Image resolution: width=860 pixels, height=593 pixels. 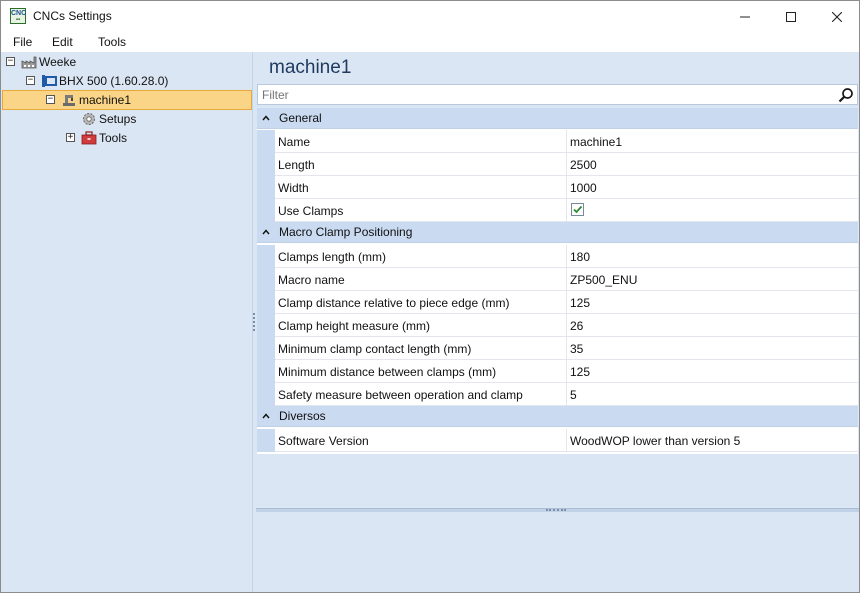 I want to click on property-name: Minimum clamp contact length (mm), so click(x=375, y=349).